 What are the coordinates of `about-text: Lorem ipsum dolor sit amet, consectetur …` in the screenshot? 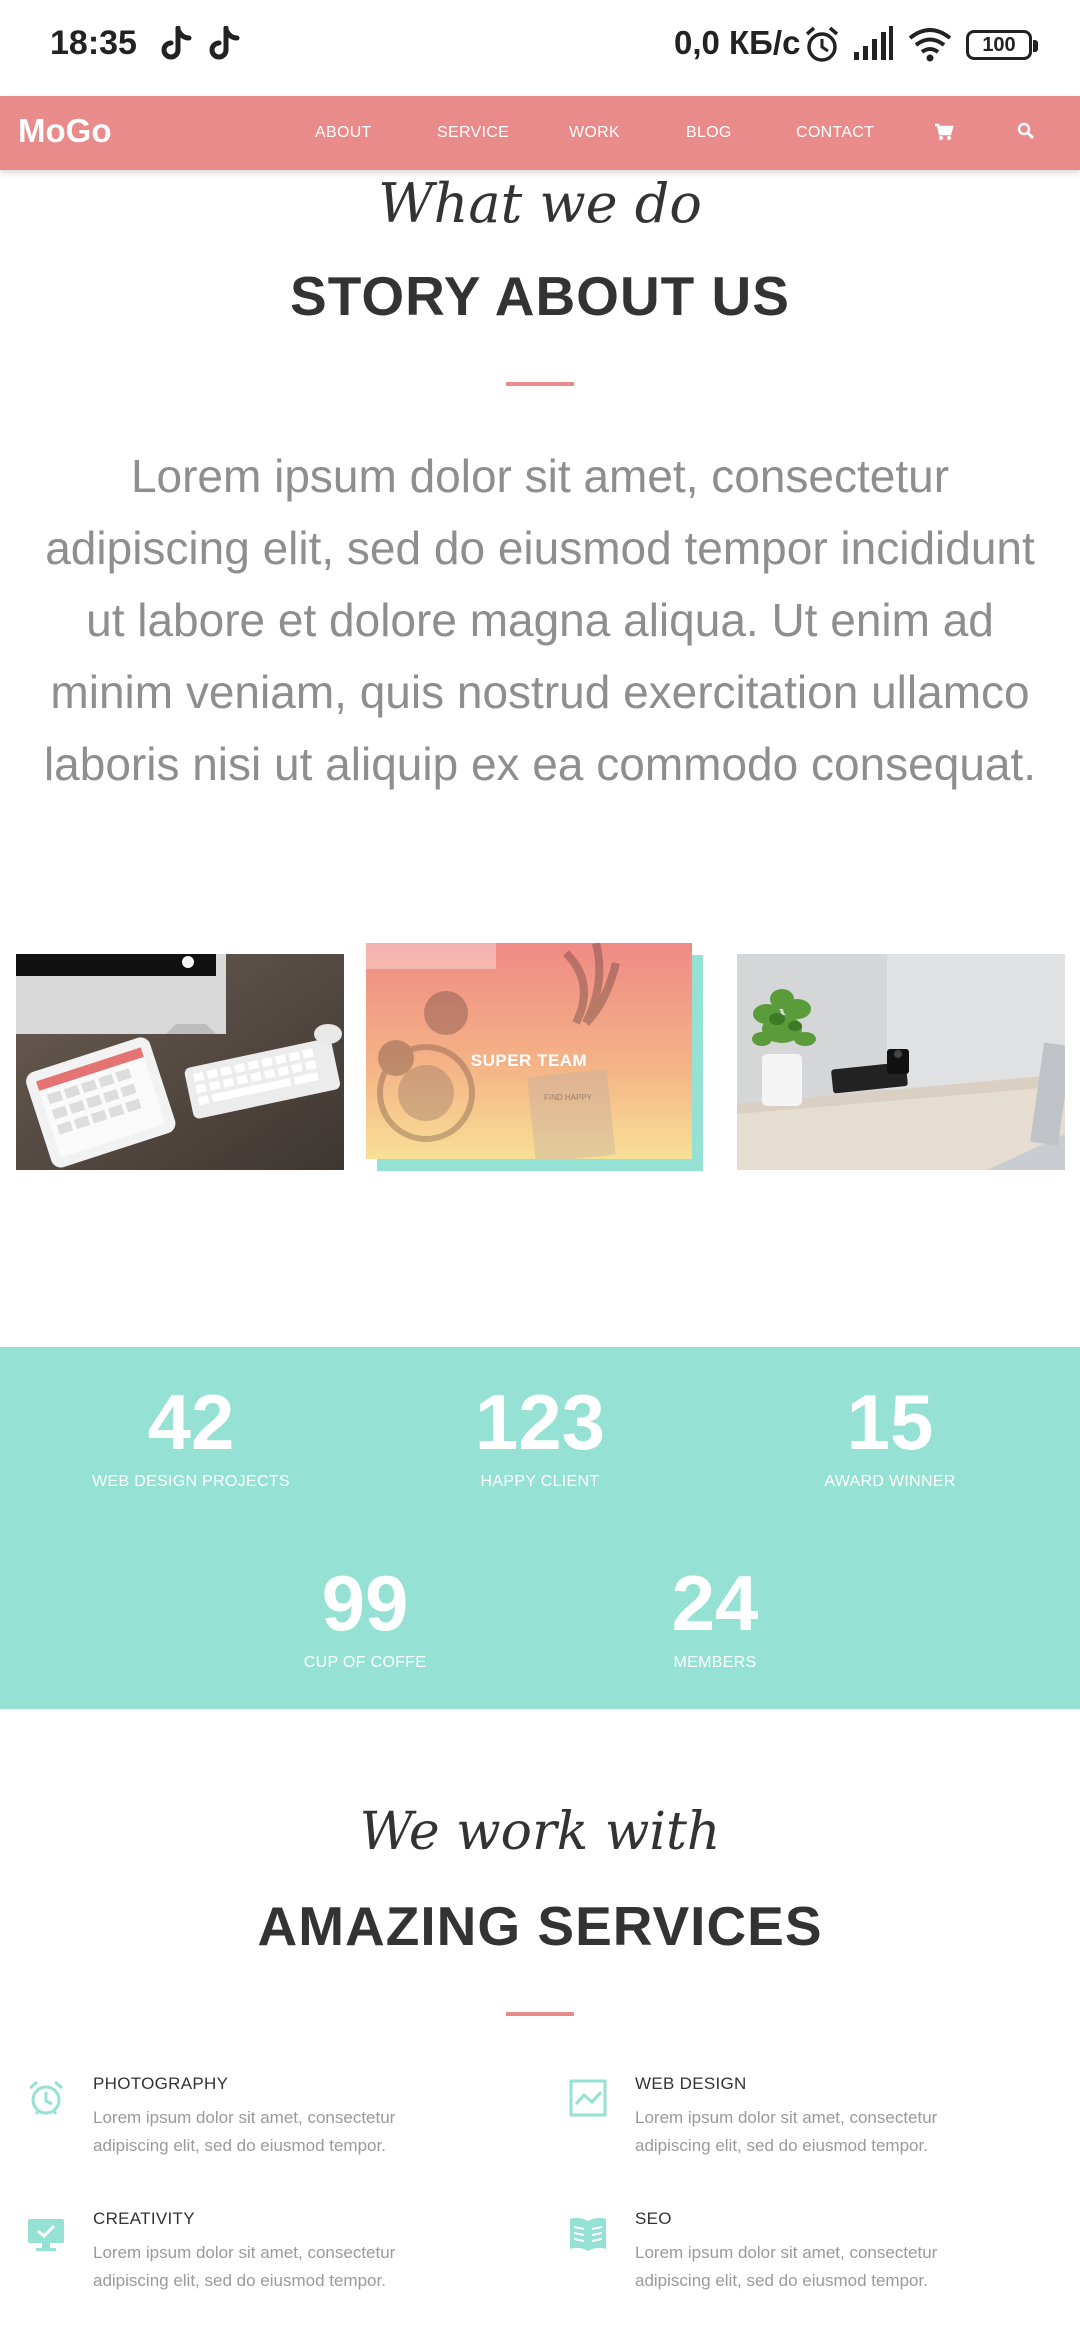 It's located at (540, 620).